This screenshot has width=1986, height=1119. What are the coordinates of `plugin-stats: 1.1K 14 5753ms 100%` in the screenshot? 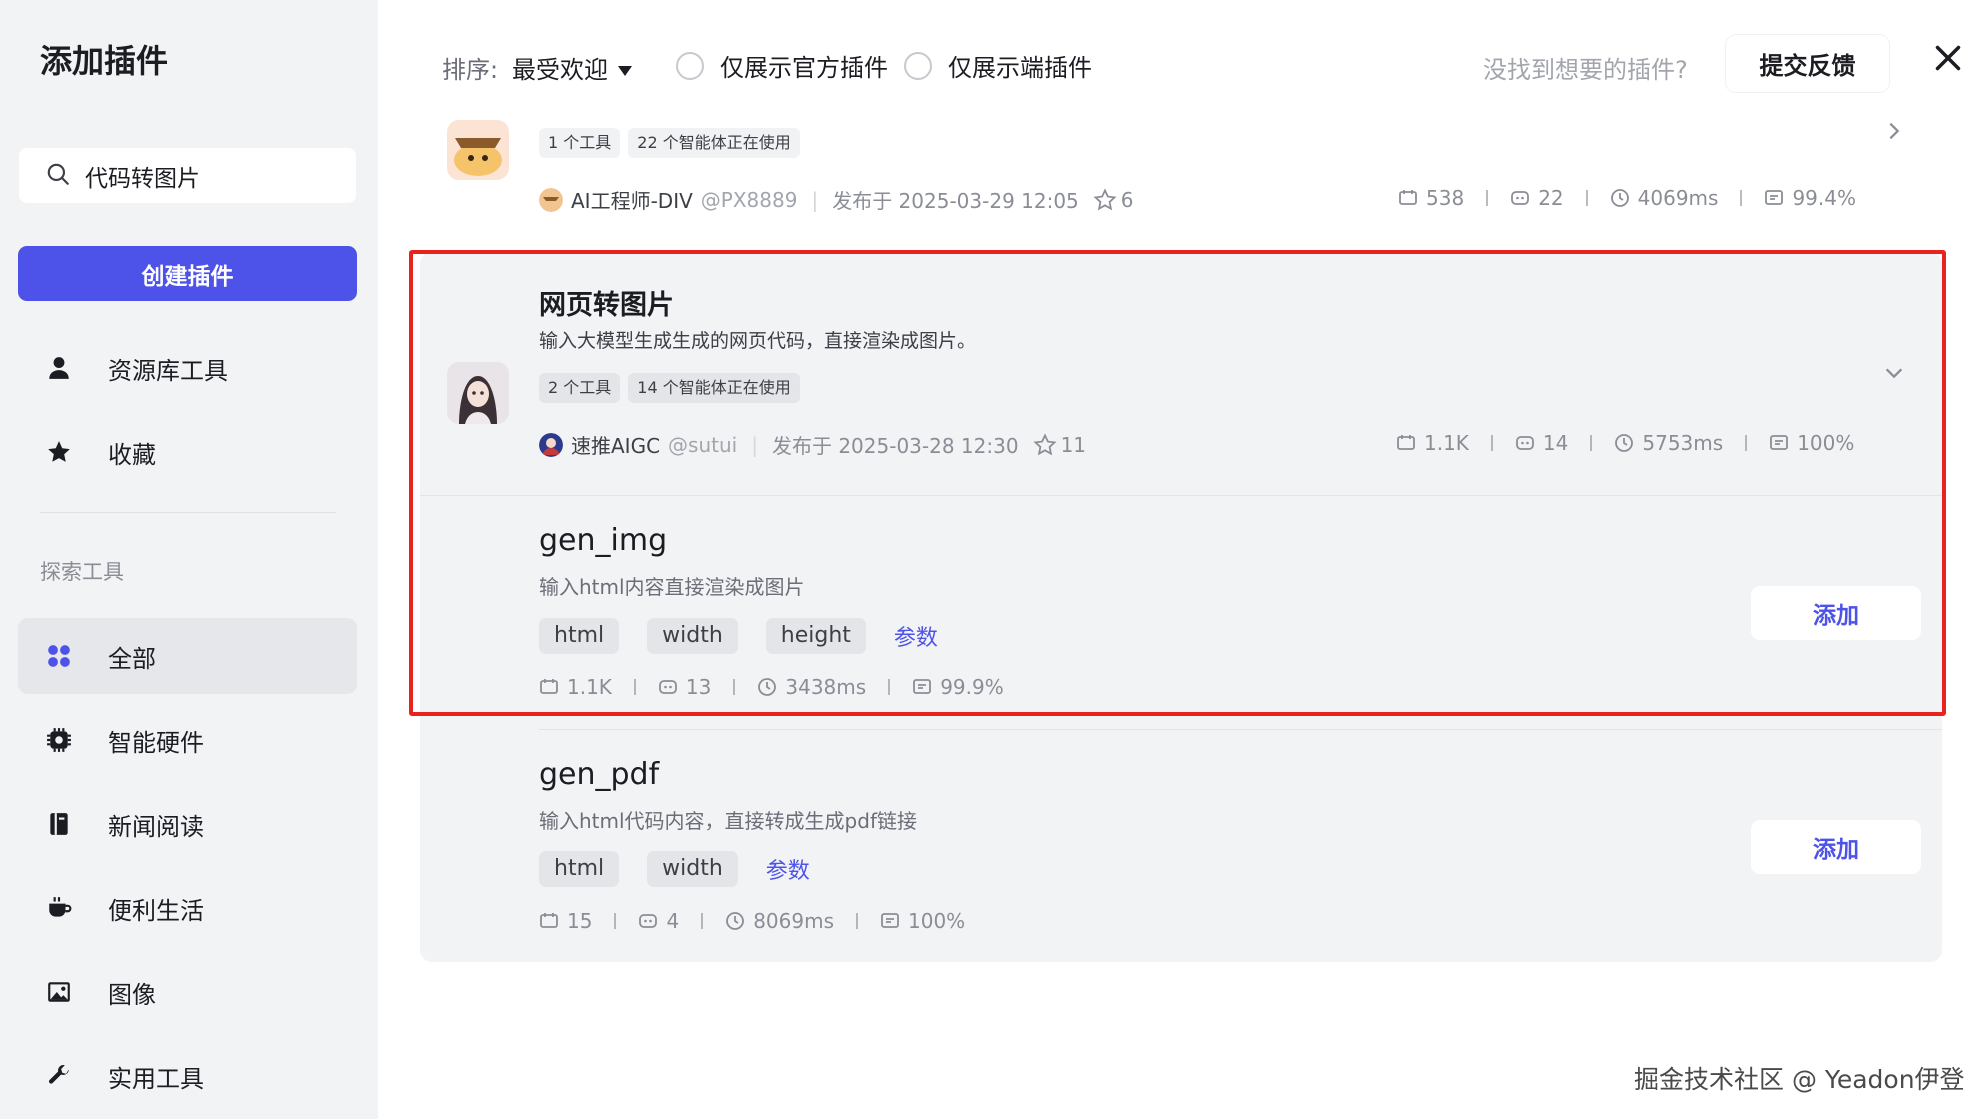 It's located at (1625, 443).